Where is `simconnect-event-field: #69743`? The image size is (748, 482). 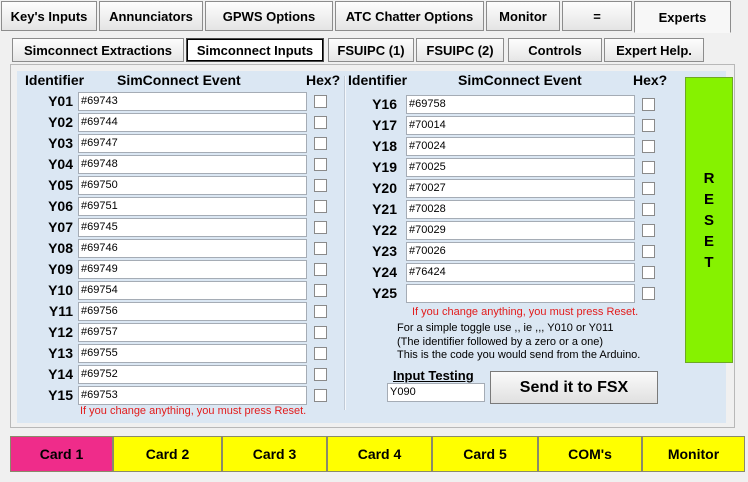
simconnect-event-field: #69743 is located at coordinates (192, 101).